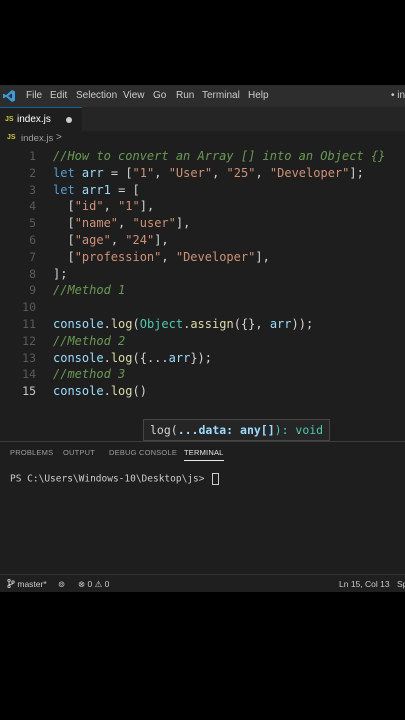 This screenshot has width=405, height=720. I want to click on code-line: //method 3, so click(89, 374).